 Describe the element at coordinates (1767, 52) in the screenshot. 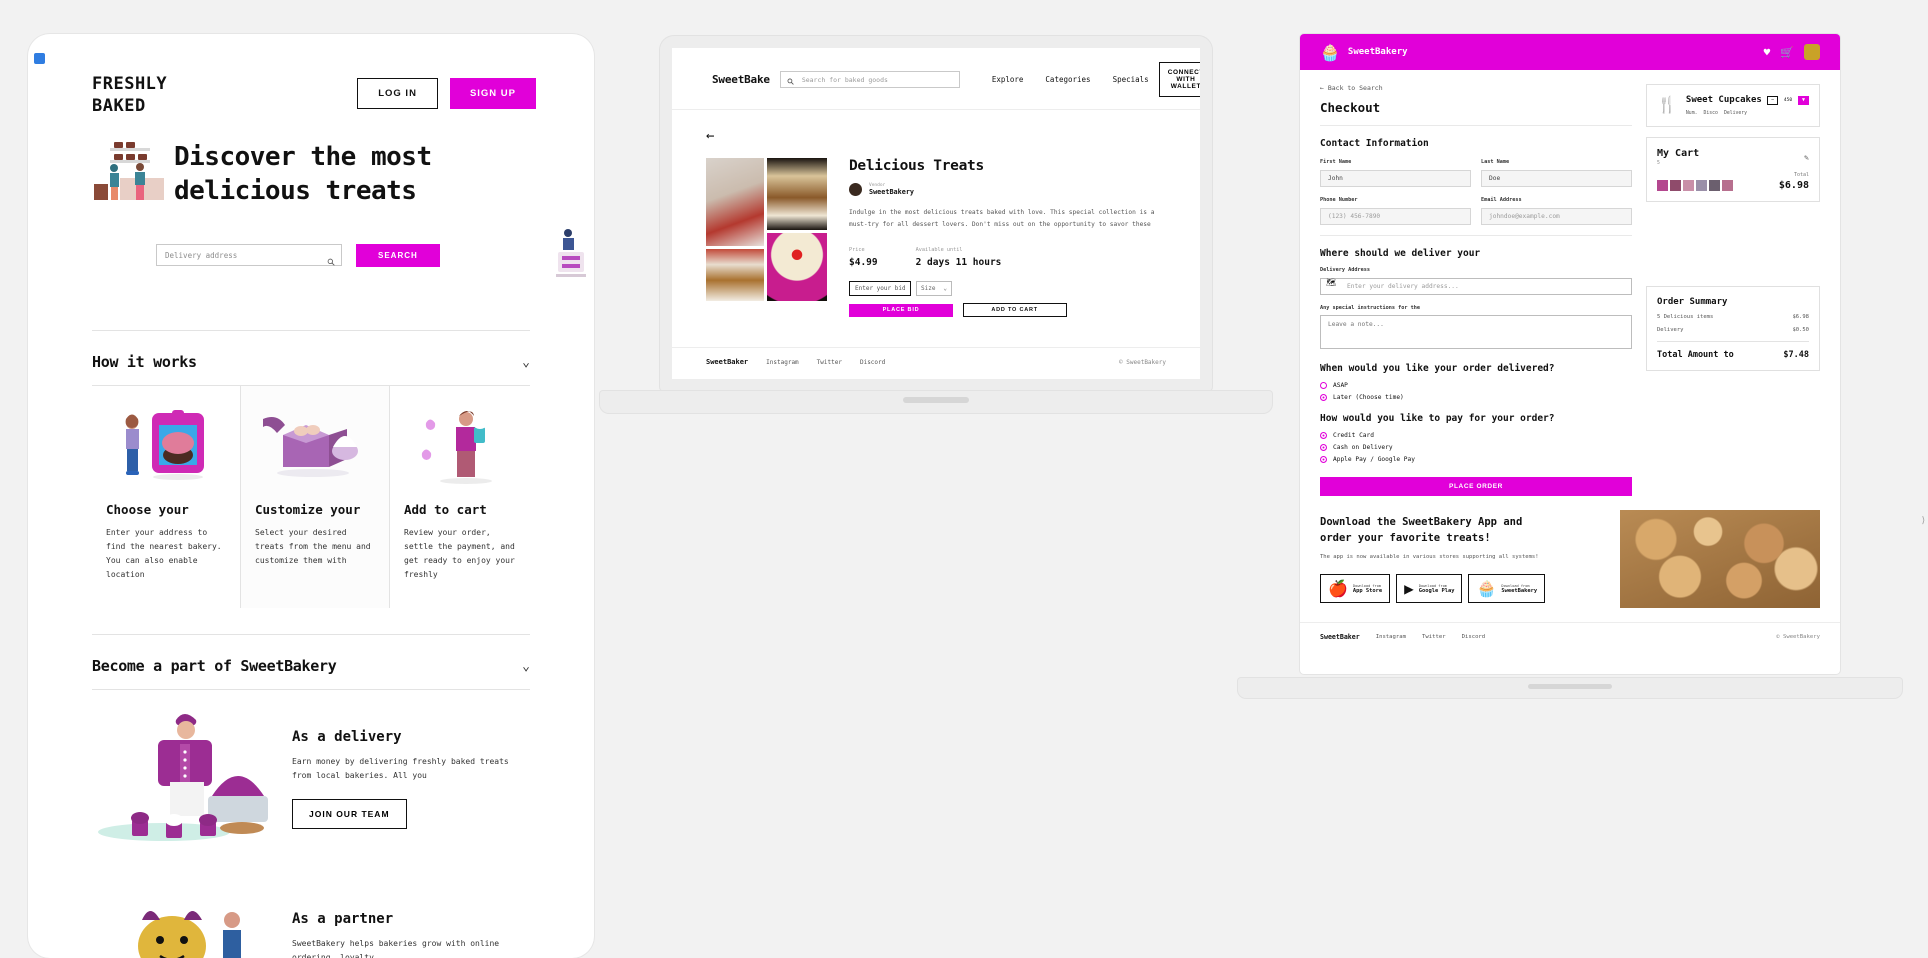

I see `heart-icon: ♥` at that location.